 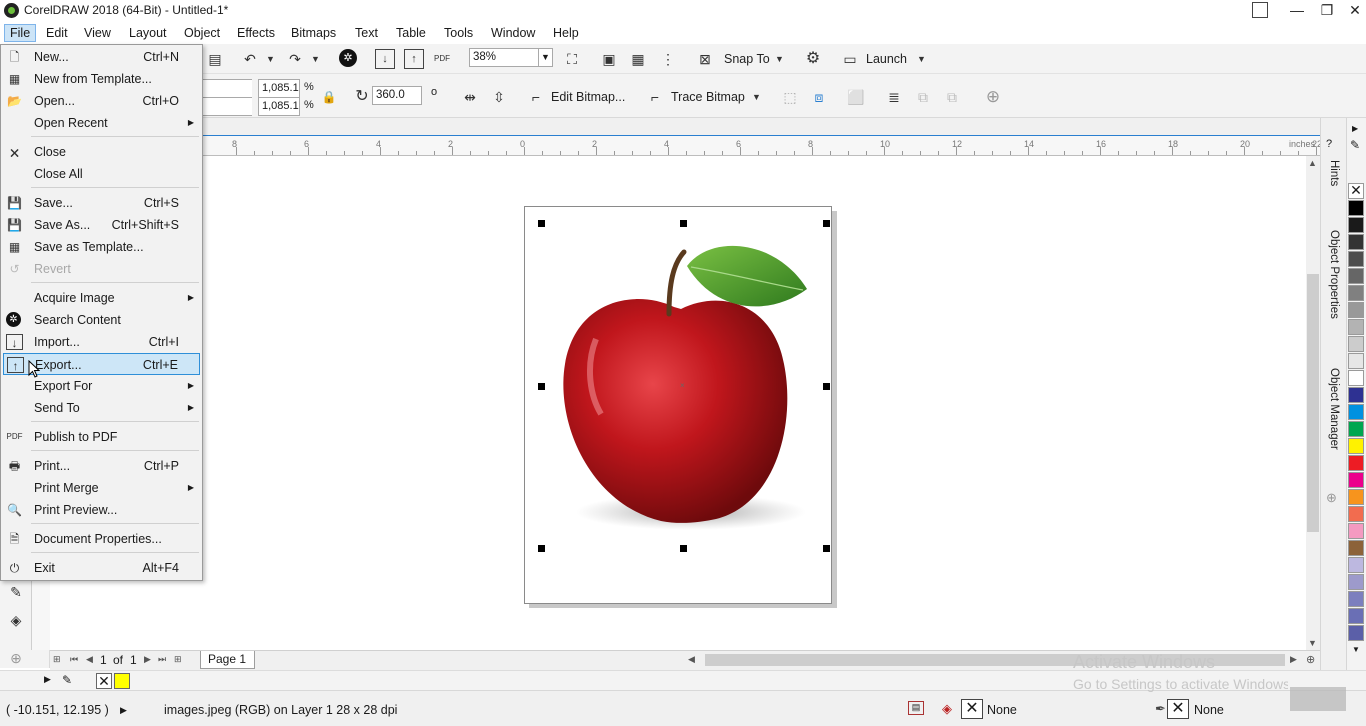 What do you see at coordinates (1355, 128) in the screenshot?
I see `palette-scroll-up-icon: ▶` at bounding box center [1355, 128].